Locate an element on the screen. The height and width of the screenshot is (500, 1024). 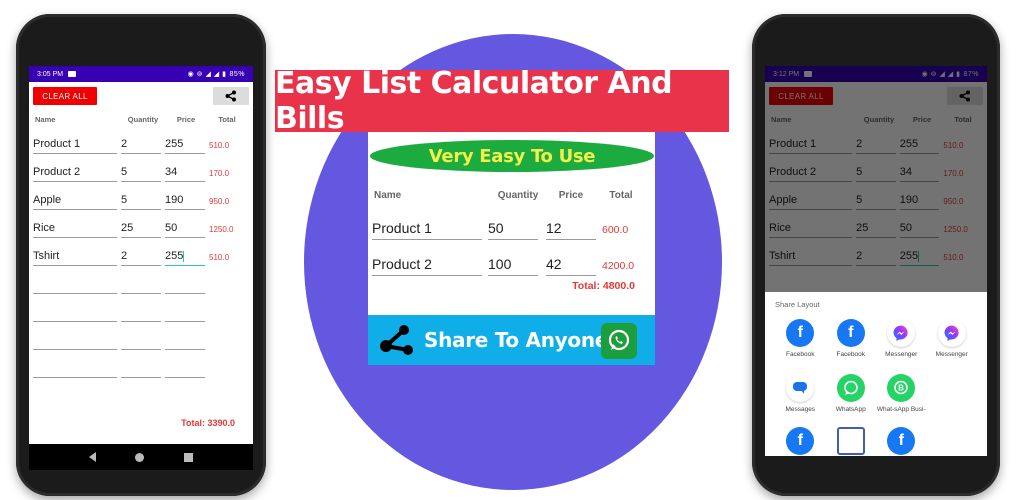
table-row: Apple 5 190 950.0 is located at coordinates (141, 196).